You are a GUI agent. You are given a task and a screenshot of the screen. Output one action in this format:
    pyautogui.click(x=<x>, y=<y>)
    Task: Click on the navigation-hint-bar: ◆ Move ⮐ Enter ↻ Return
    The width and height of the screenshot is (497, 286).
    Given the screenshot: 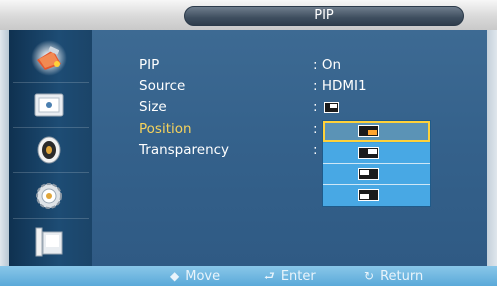 What is the action you would take?
    pyautogui.click(x=248, y=276)
    